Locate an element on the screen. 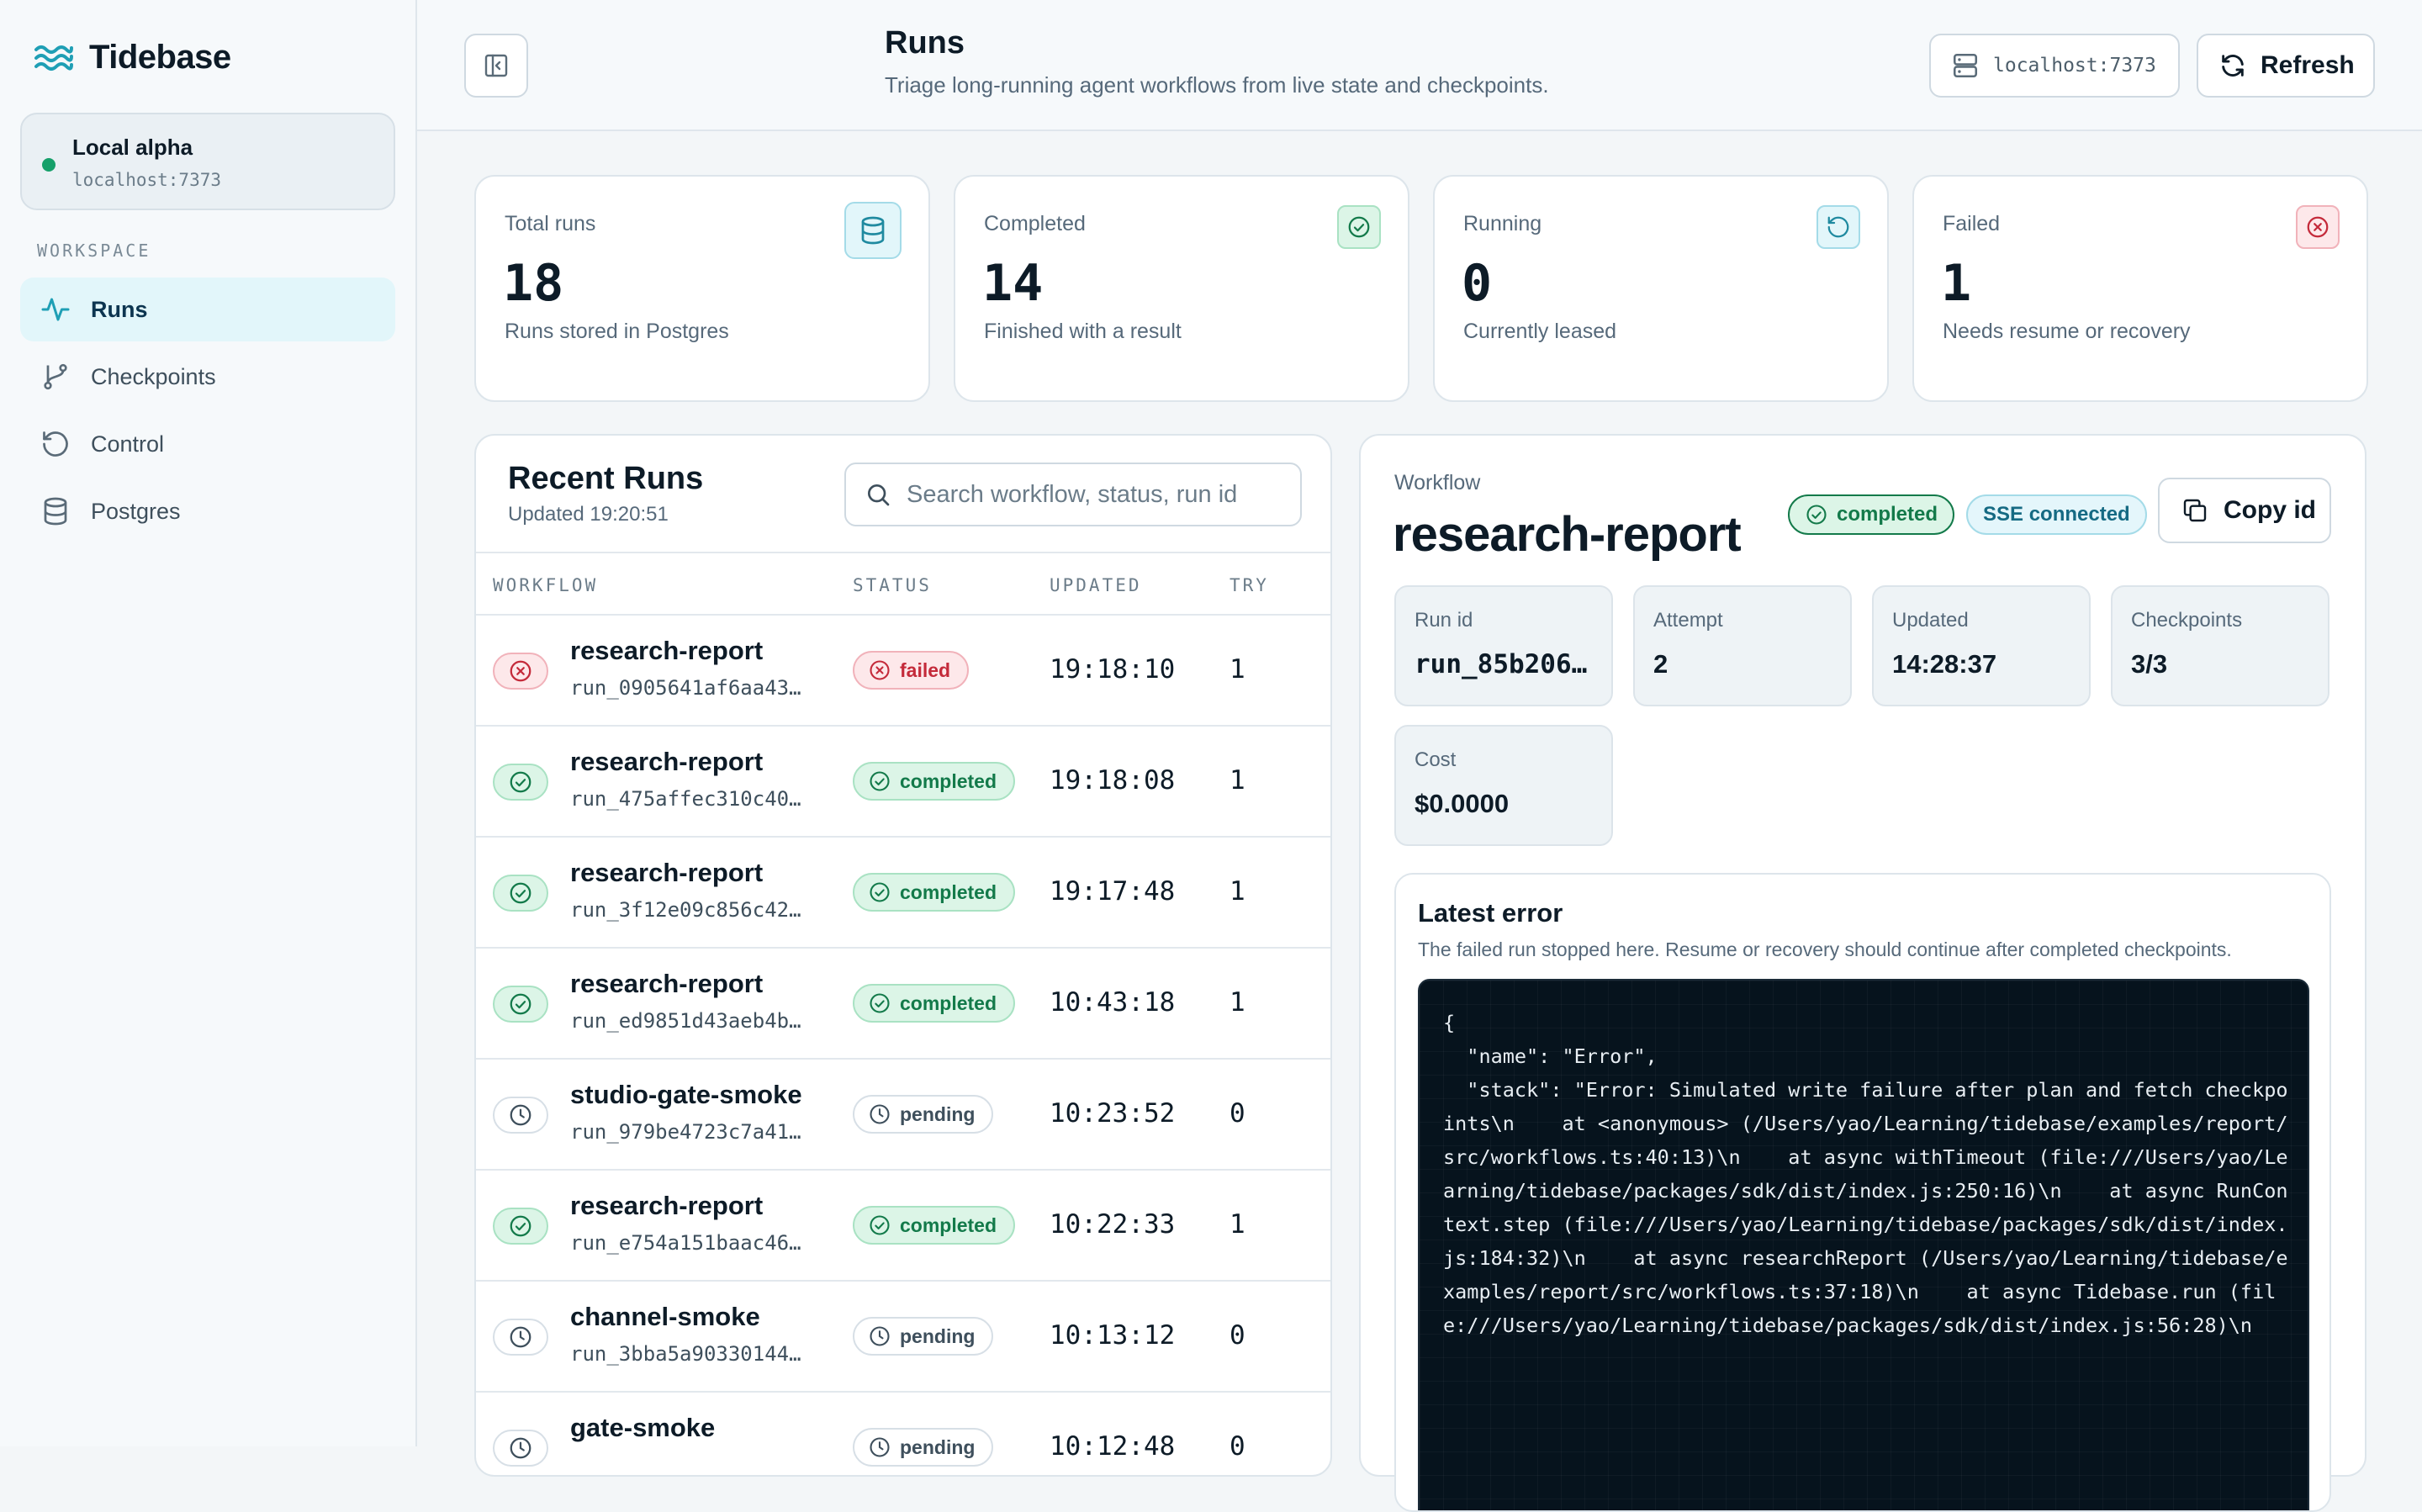 This screenshot has width=2422, height=1512. search-box is located at coordinates (1073, 494).